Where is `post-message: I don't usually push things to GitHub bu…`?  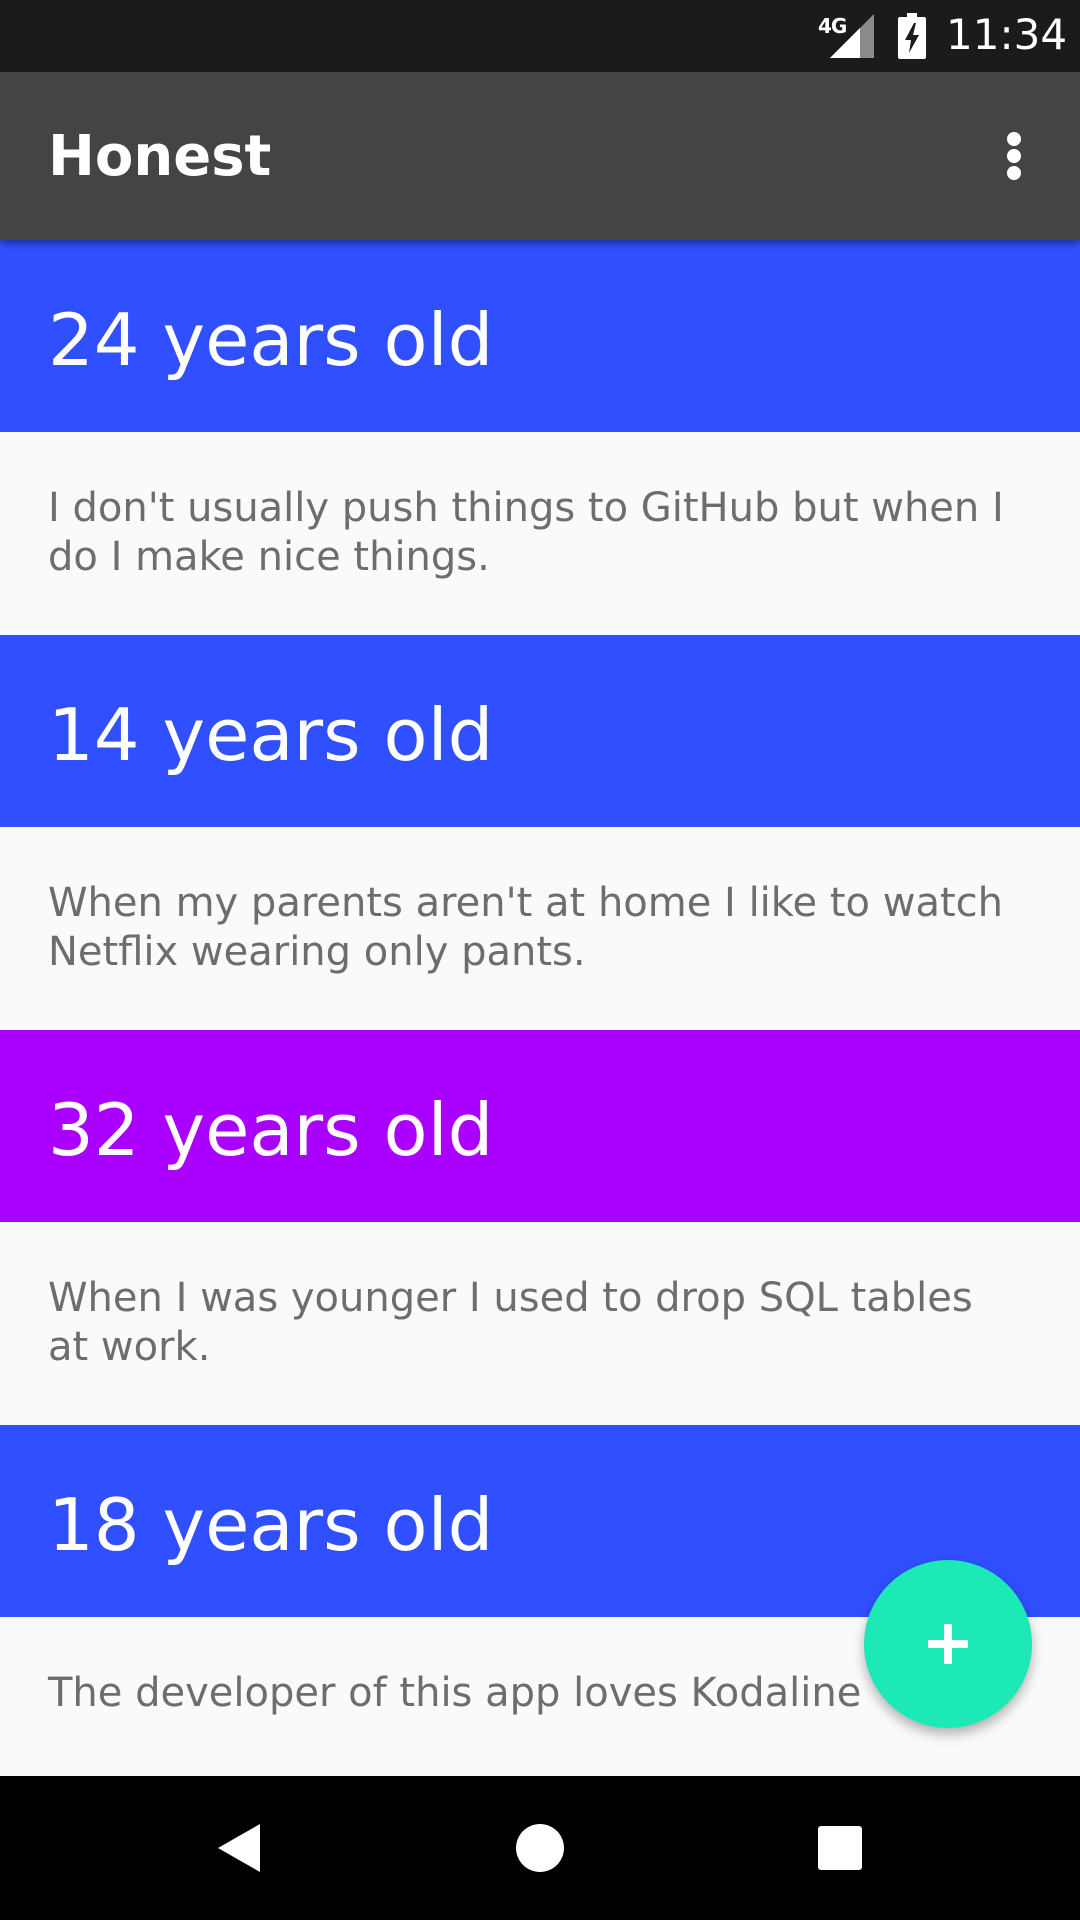 post-message: I don't usually push things to GitHub bu… is located at coordinates (526, 532).